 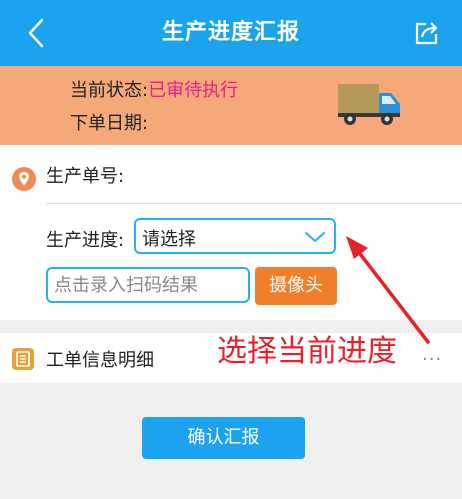 I want to click on location-pin-icon, so click(x=24, y=179).